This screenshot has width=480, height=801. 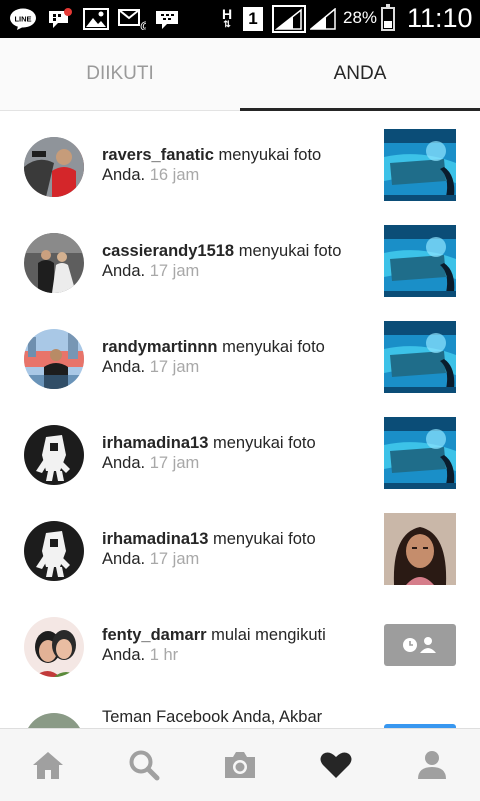 What do you see at coordinates (96, 19) in the screenshot?
I see `image-icon` at bounding box center [96, 19].